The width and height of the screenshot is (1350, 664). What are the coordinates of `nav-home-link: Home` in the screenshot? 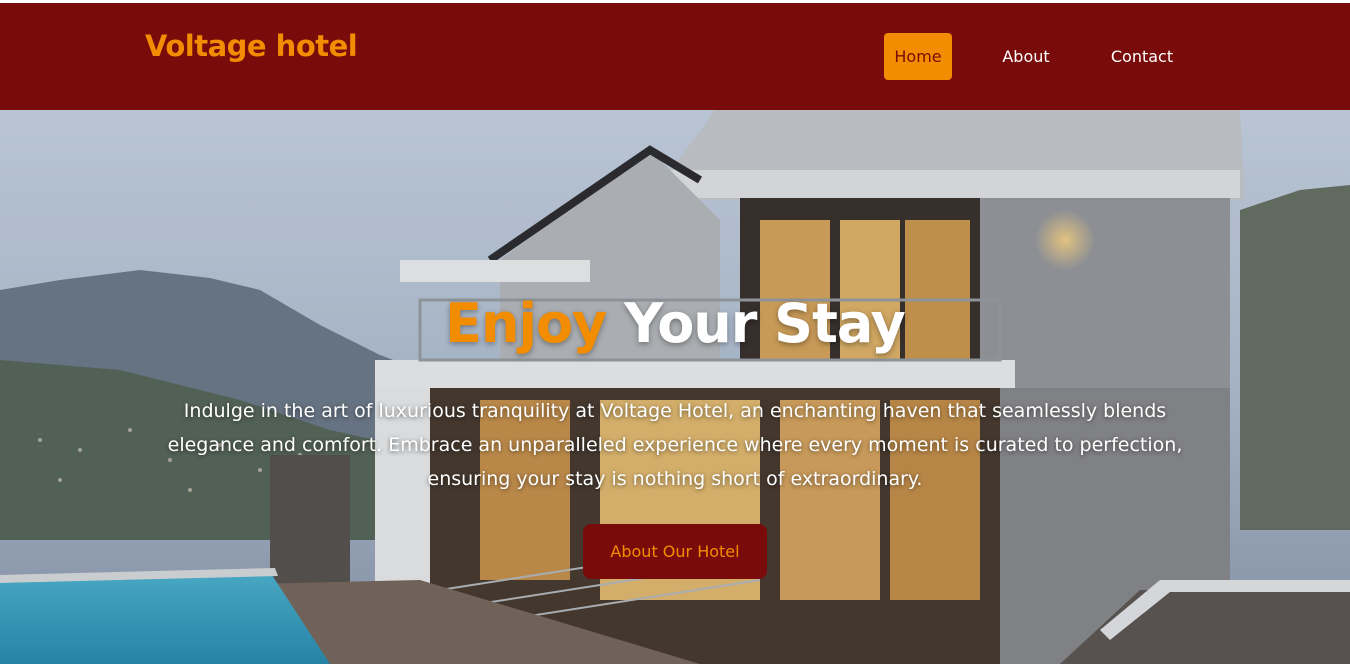 It's located at (918, 56).